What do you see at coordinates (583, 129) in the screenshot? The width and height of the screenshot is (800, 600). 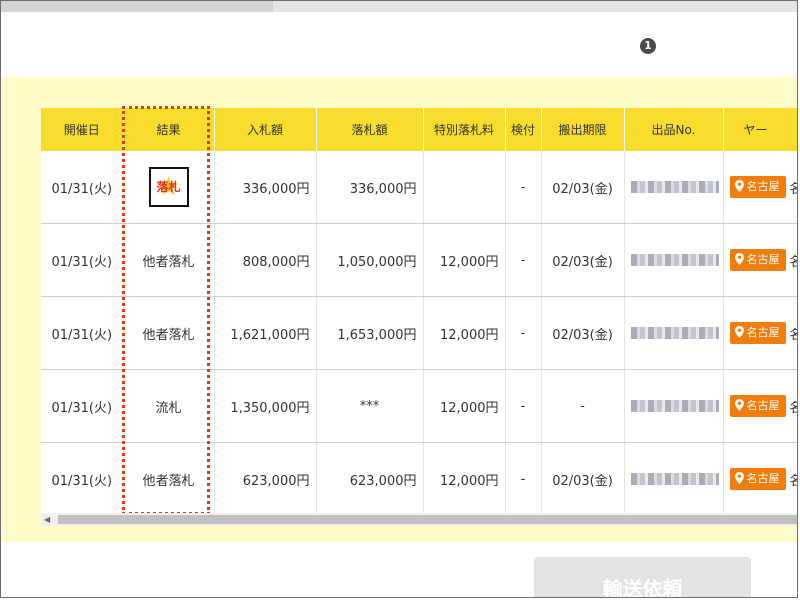 I see `col-header-removal-deadline: 搬出期限` at bounding box center [583, 129].